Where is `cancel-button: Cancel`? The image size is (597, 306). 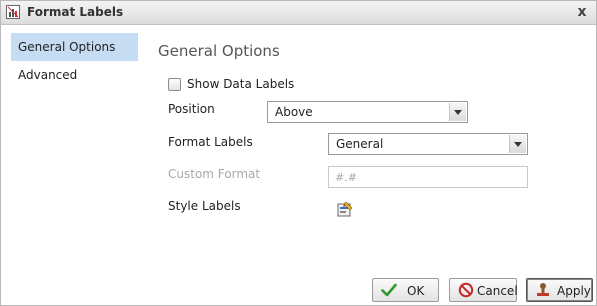 cancel-button: Cancel is located at coordinates (483, 290).